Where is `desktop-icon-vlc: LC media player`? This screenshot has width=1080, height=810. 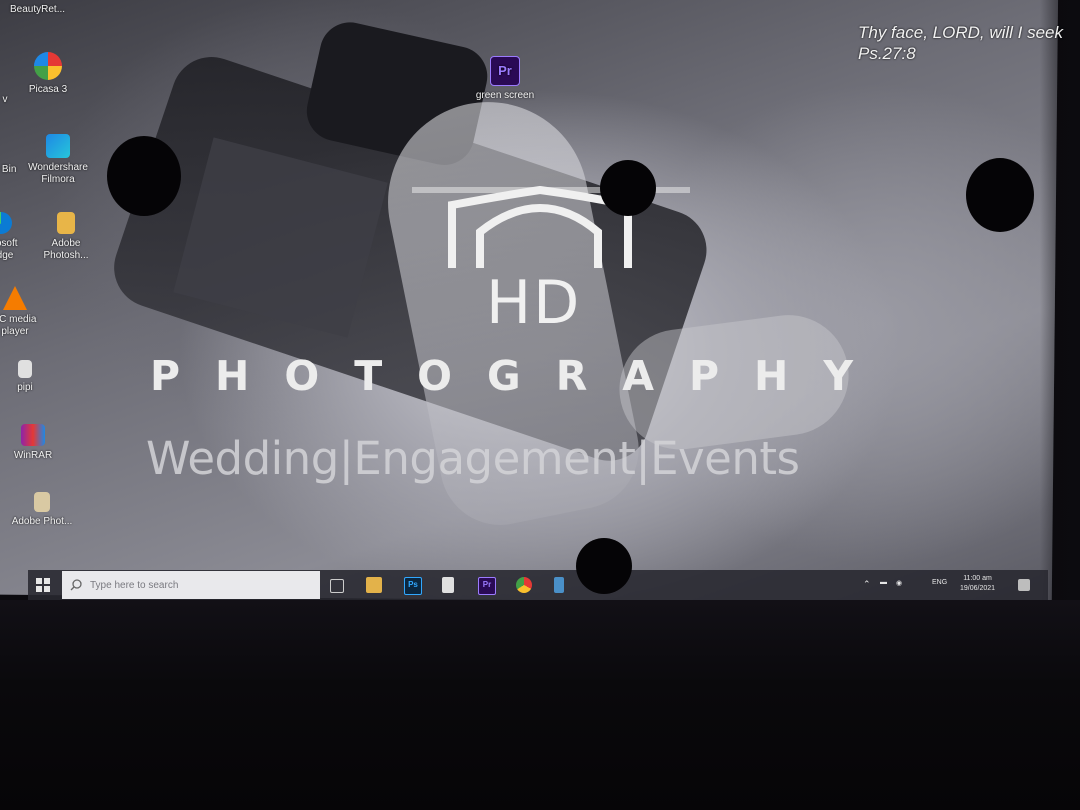
desktop-icon-vlc: LC media player is located at coordinates (30, 312).